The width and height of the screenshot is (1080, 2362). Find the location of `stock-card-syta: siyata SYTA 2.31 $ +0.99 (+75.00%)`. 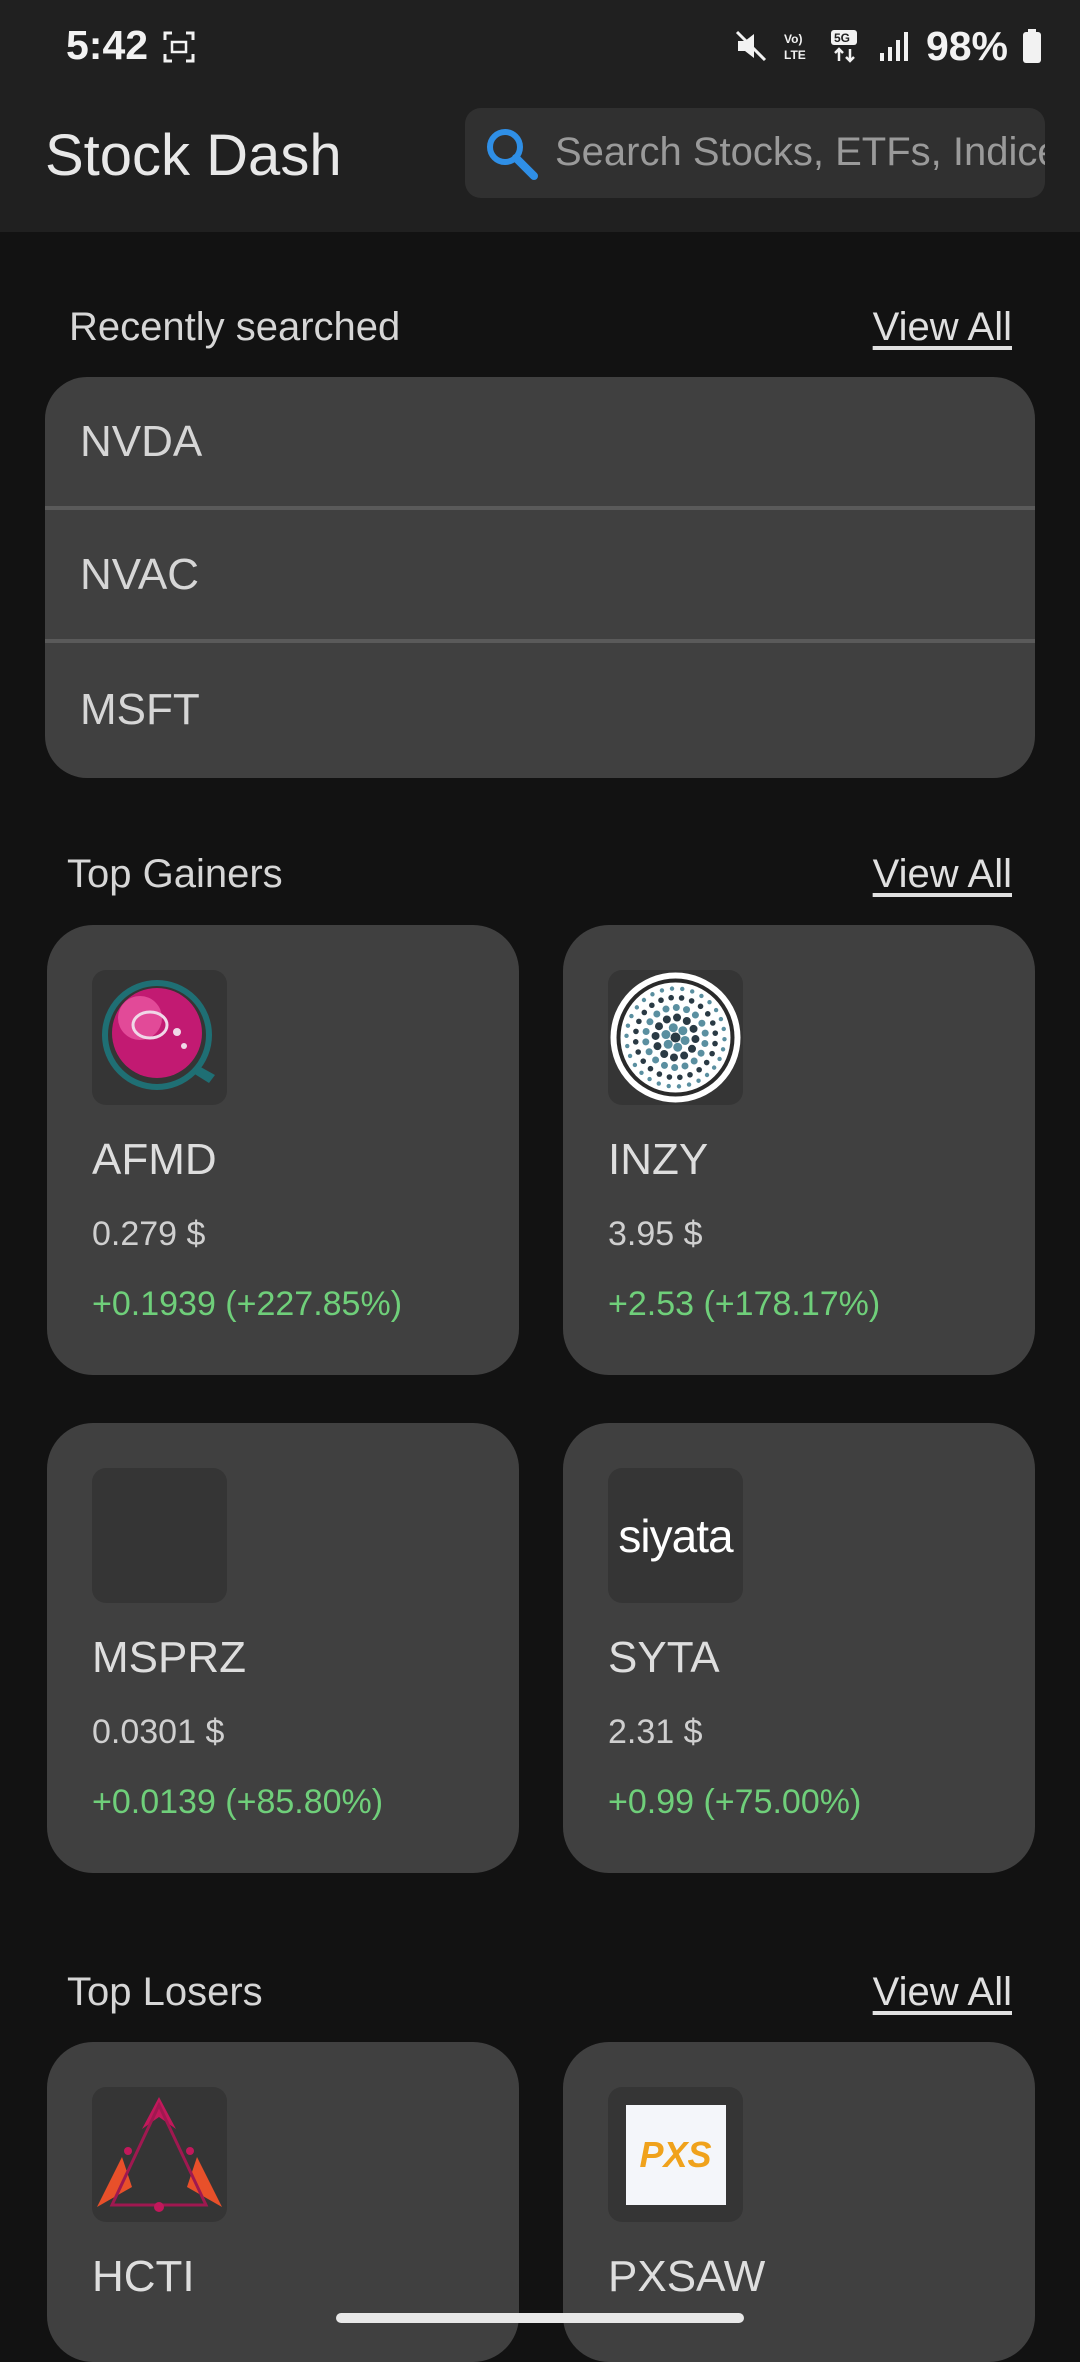

stock-card-syta: siyata SYTA 2.31 $ +0.99 (+75.00%) is located at coordinates (799, 1648).